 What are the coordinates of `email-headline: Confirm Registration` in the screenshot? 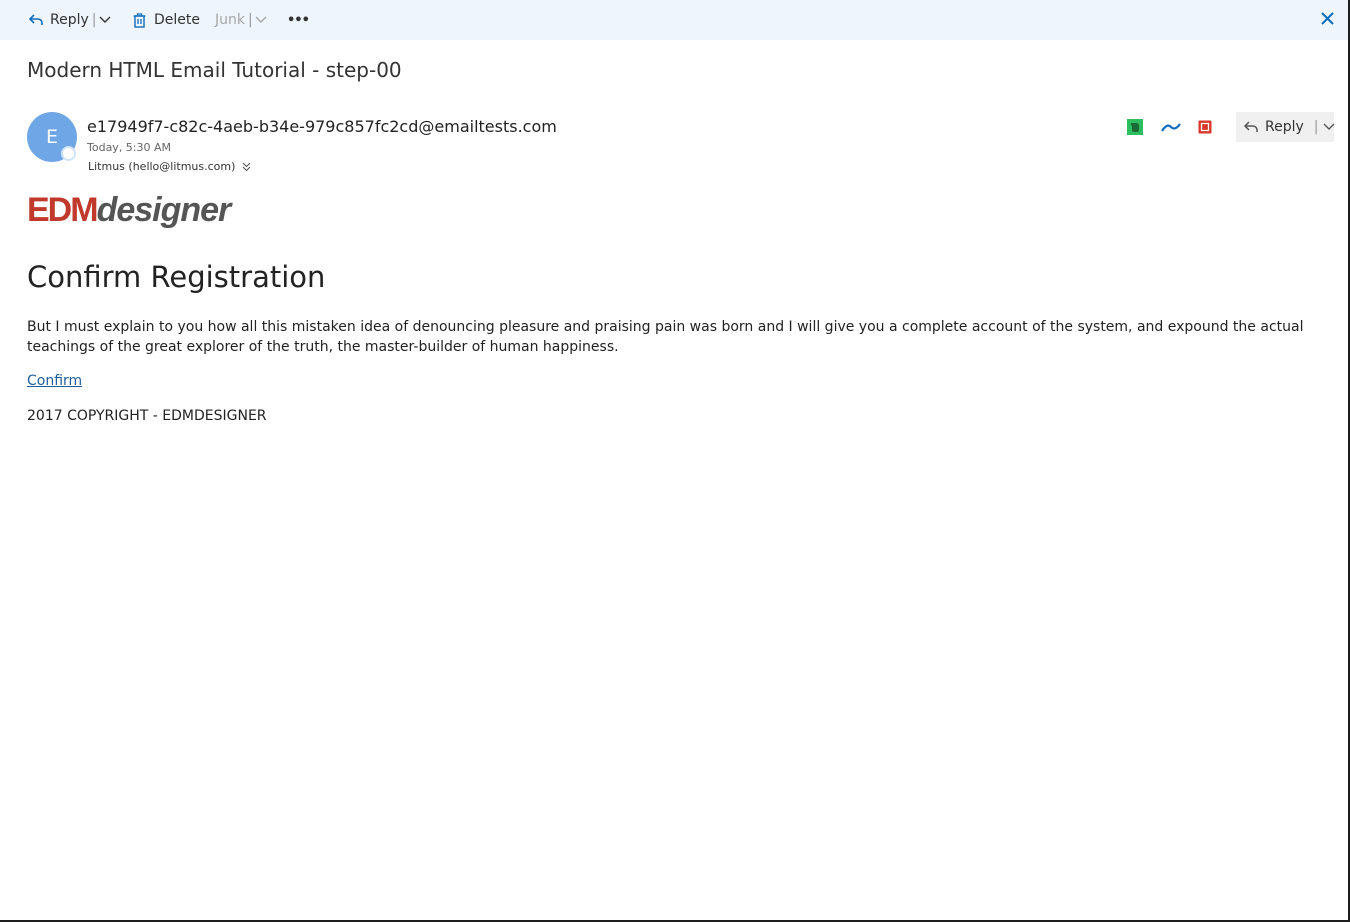 It's located at (176, 277).